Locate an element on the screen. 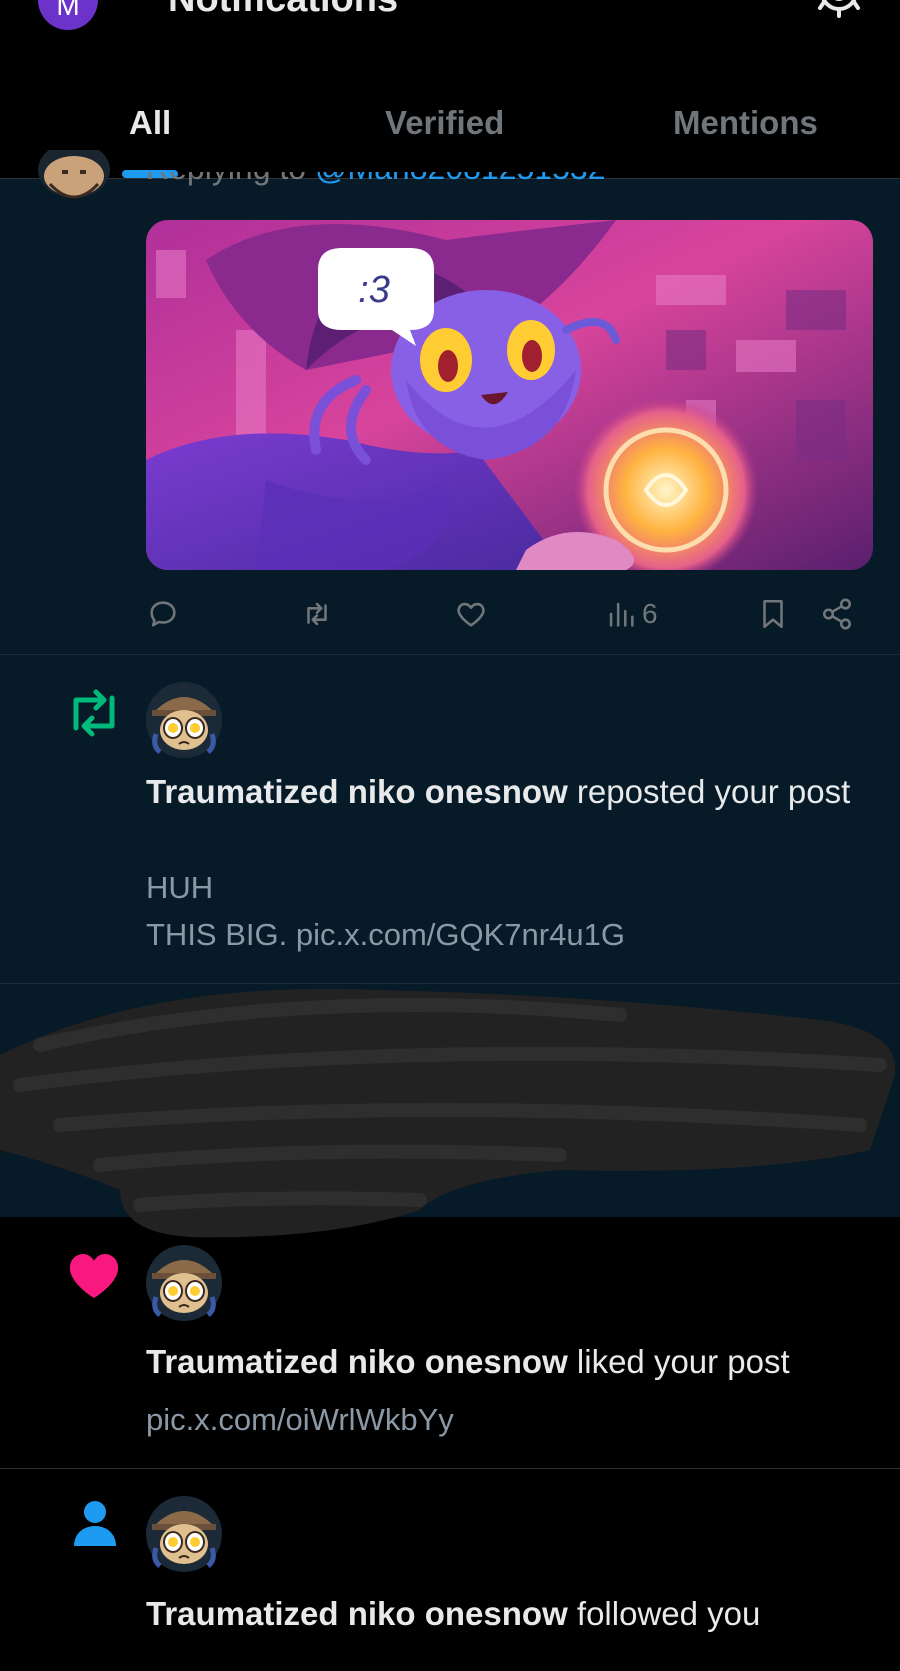 Image resolution: width=900 pixels, height=1671 pixels. like-notification-text: Traumatized niko onesnow liked your post is located at coordinates (506, 1361).